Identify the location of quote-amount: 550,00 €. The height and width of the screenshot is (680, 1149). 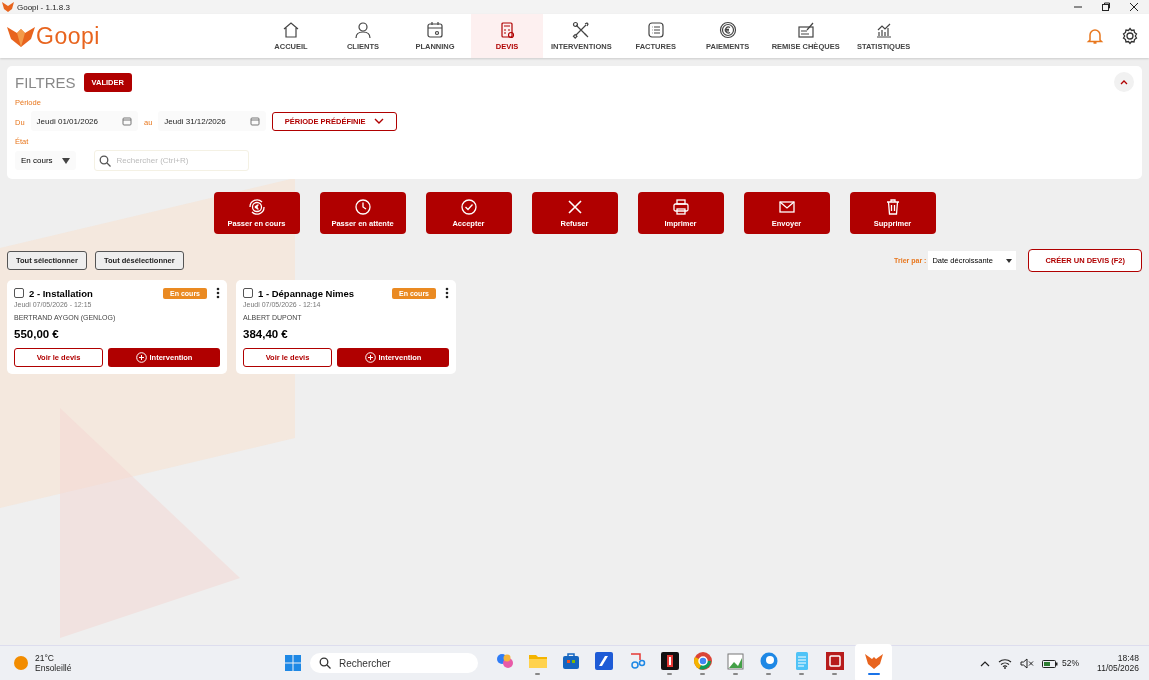
(37, 334).